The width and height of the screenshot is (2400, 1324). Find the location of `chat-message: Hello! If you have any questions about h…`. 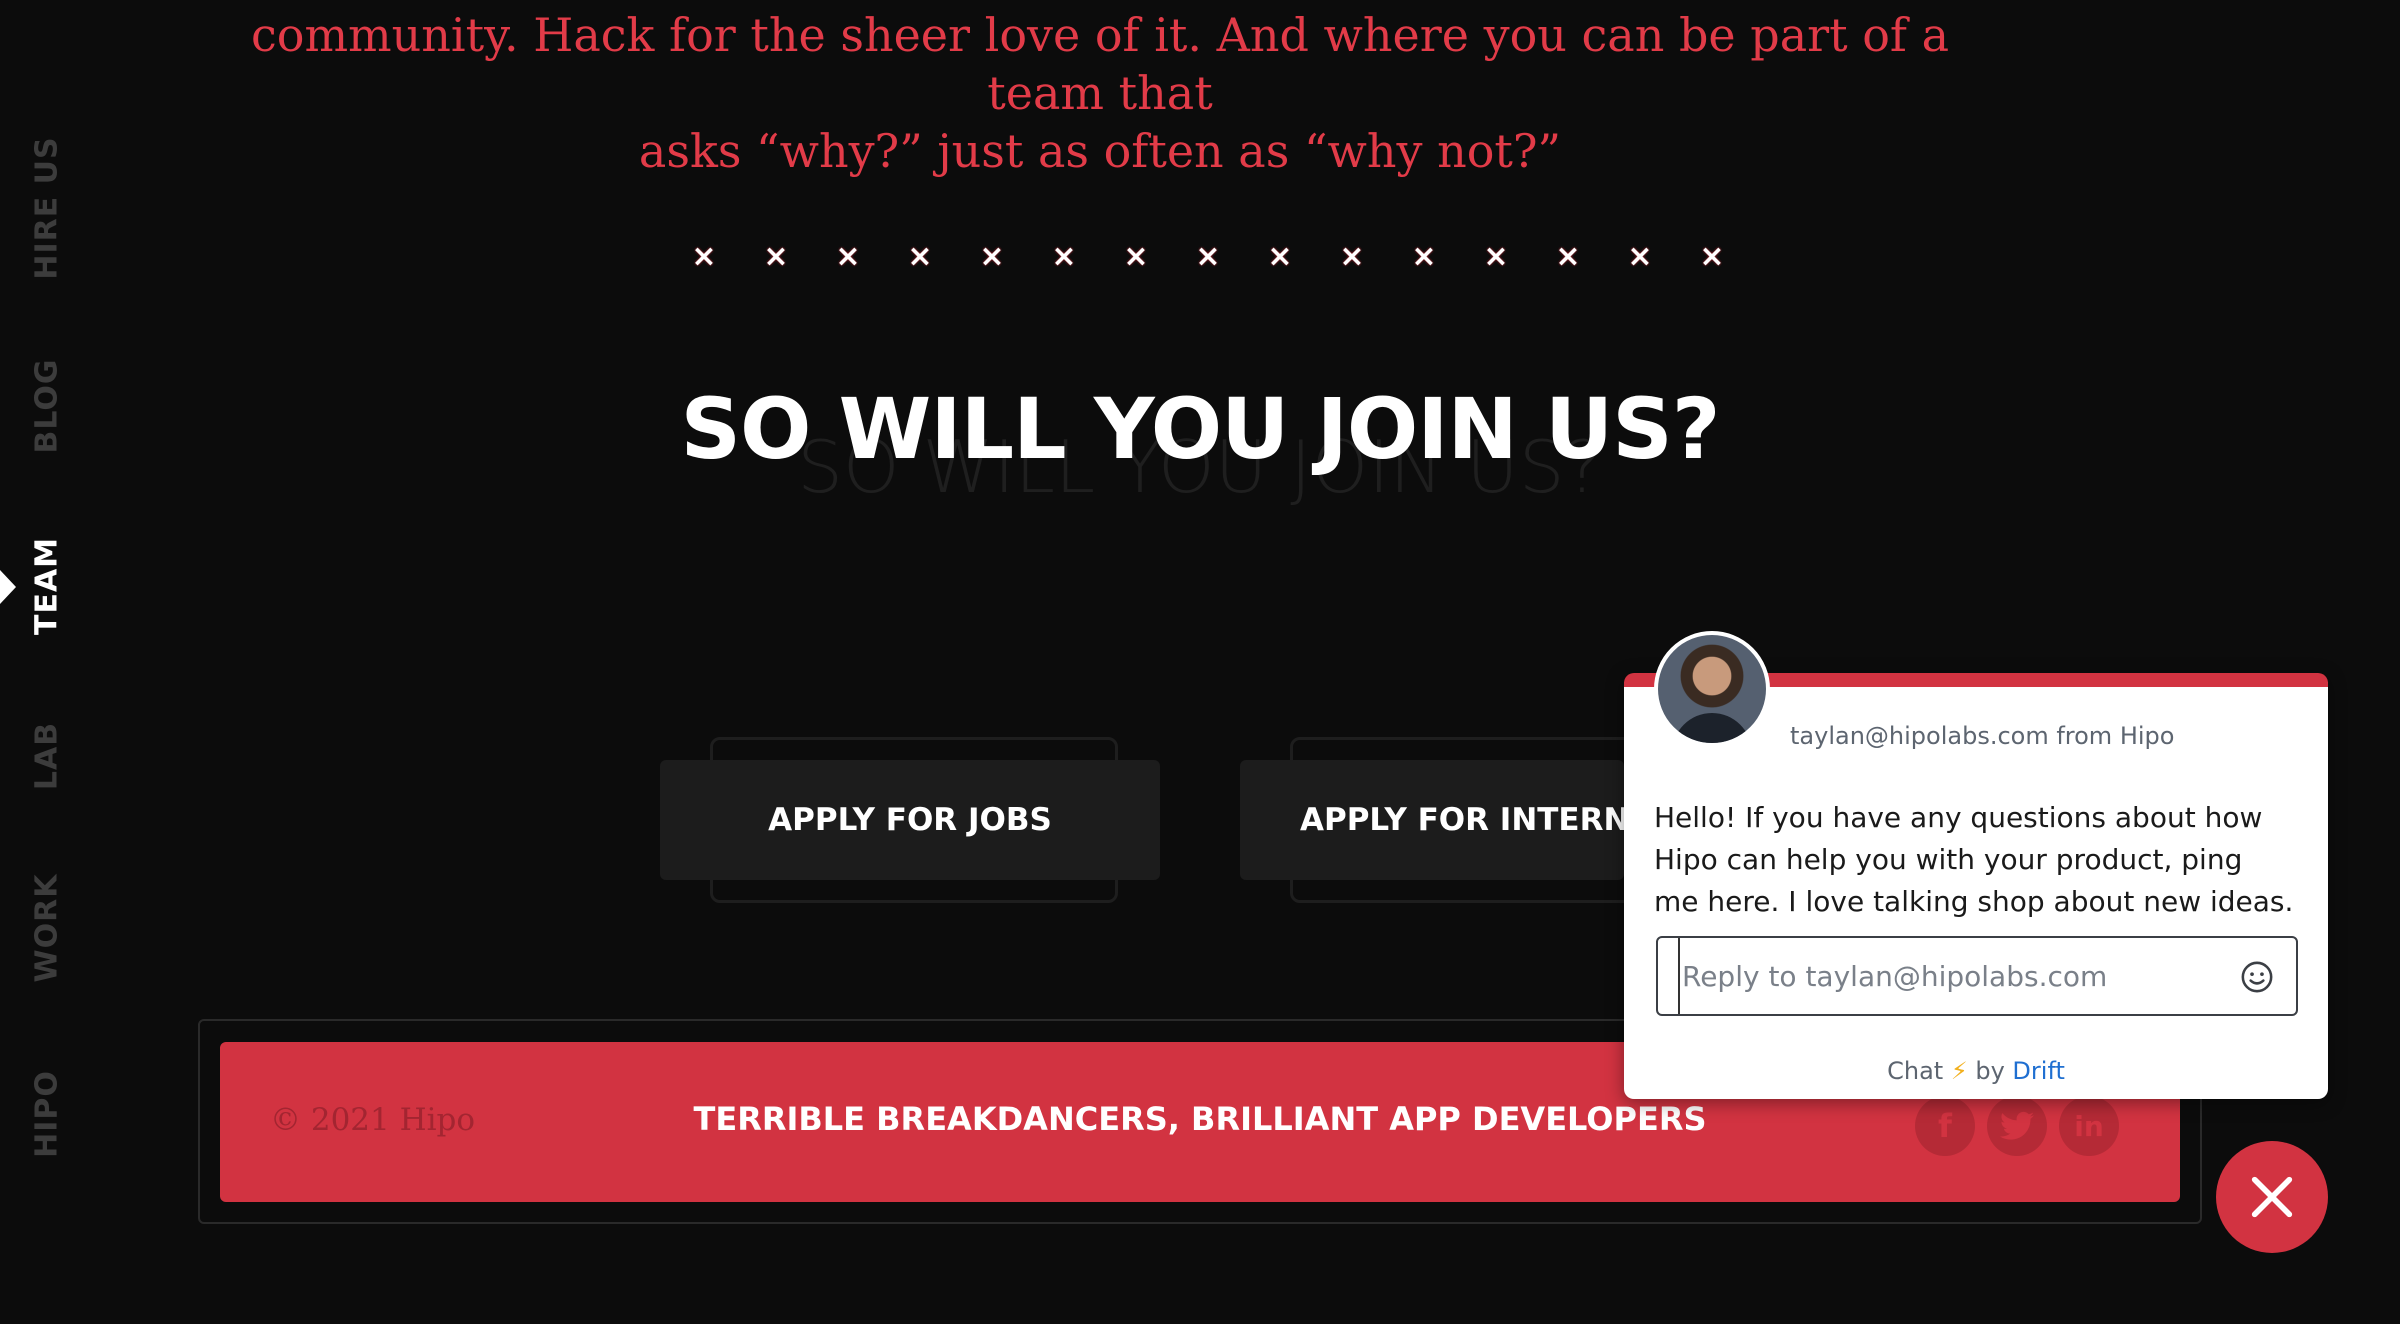

chat-message: Hello! If you have any questions about h… is located at coordinates (1974, 859).